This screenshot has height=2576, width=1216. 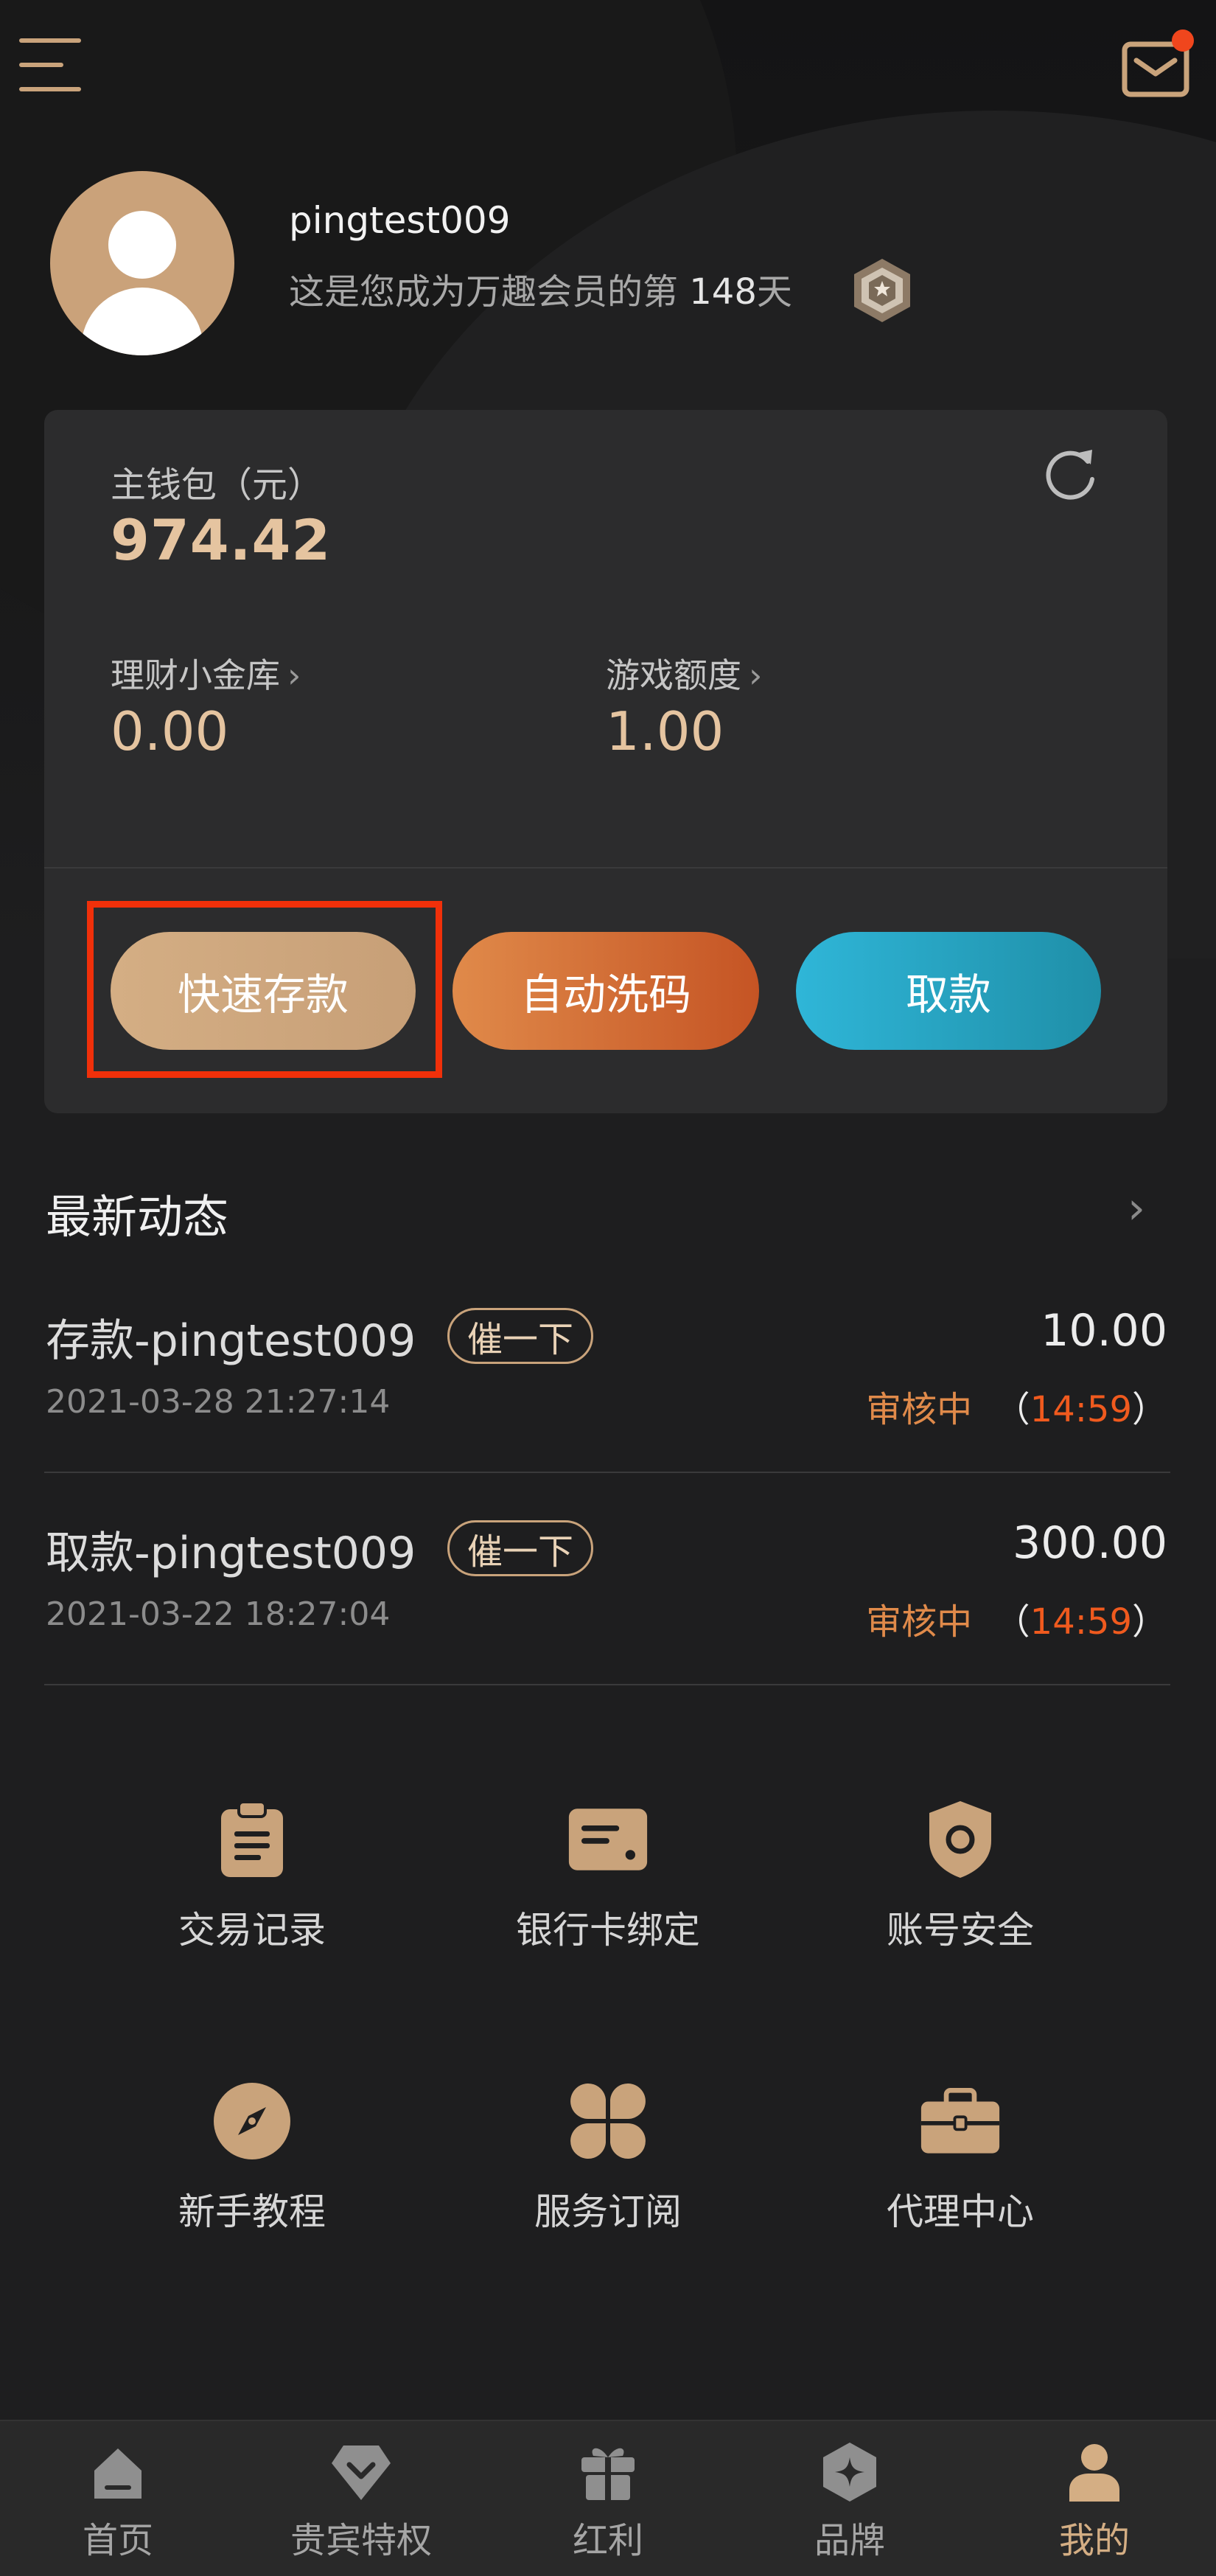 I want to click on vault-amount: 0.00, so click(x=170, y=731).